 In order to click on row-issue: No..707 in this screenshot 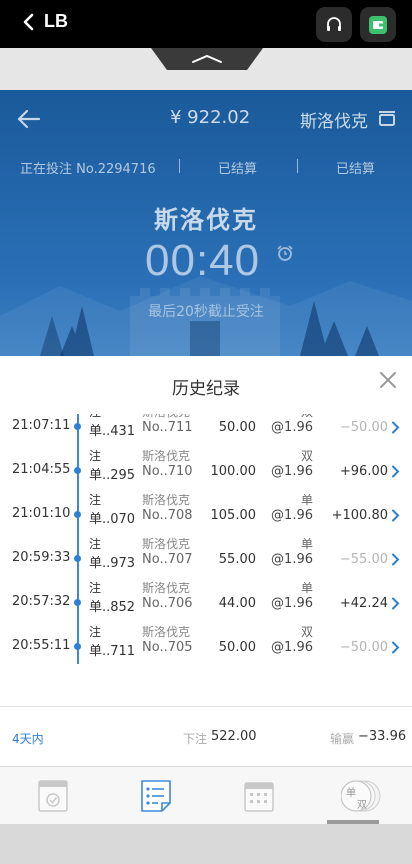, I will do `click(167, 559)`.